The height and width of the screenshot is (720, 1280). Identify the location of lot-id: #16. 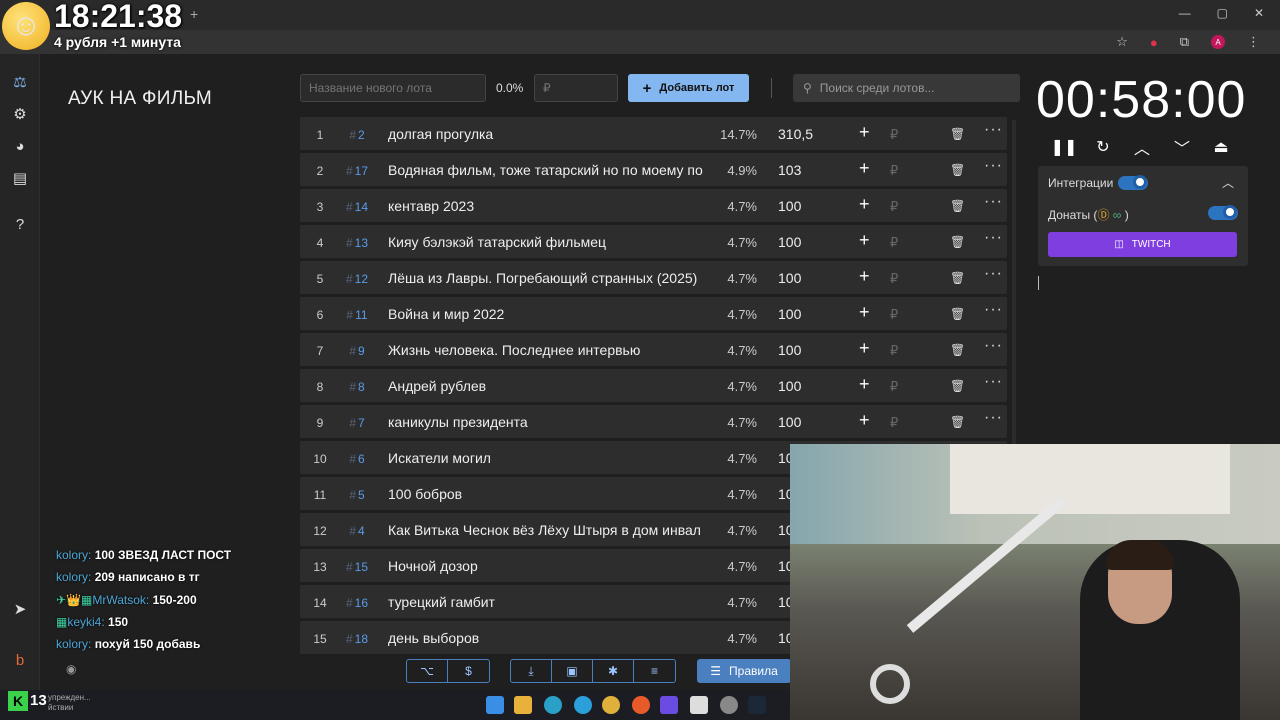
(357, 603).